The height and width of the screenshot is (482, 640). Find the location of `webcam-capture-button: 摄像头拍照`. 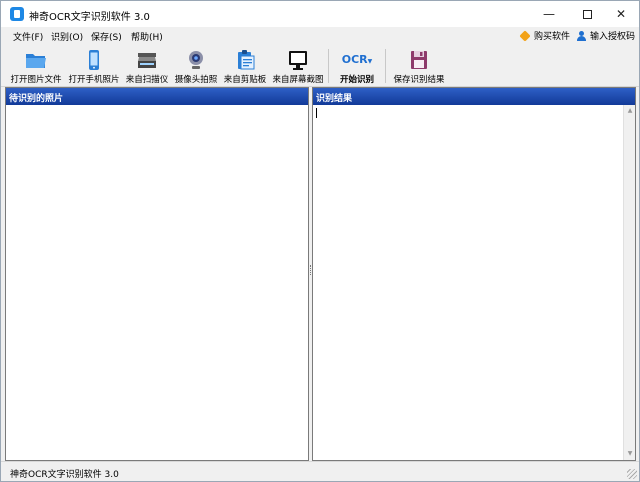

webcam-capture-button: 摄像头拍照 is located at coordinates (196, 66).